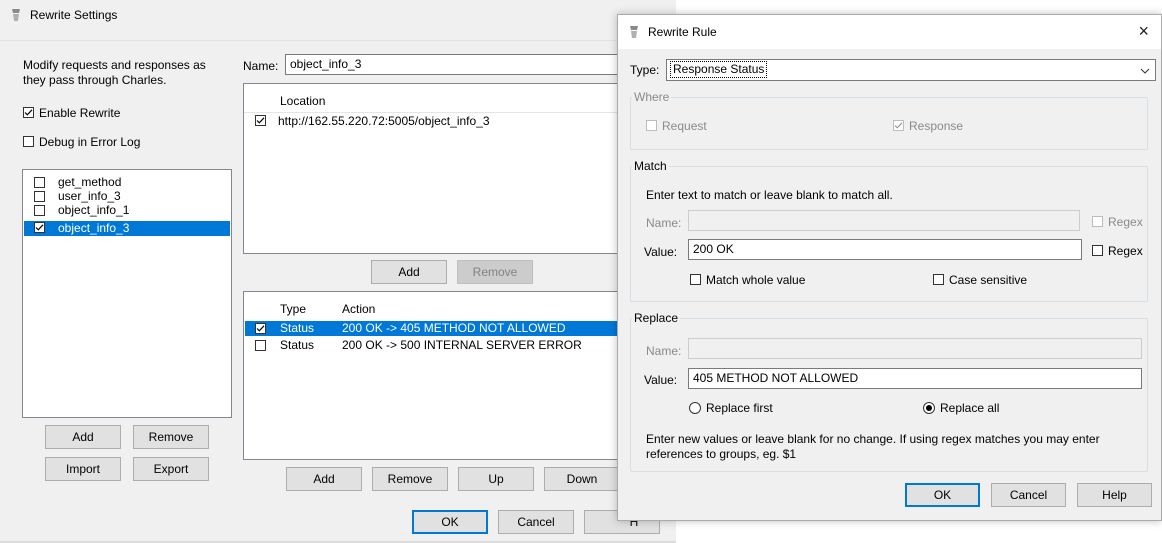 The width and height of the screenshot is (1162, 543). Describe the element at coordinates (384, 121) in the screenshot. I see `location-url: http://162.55.220.72:5005/object_info_3` at that location.